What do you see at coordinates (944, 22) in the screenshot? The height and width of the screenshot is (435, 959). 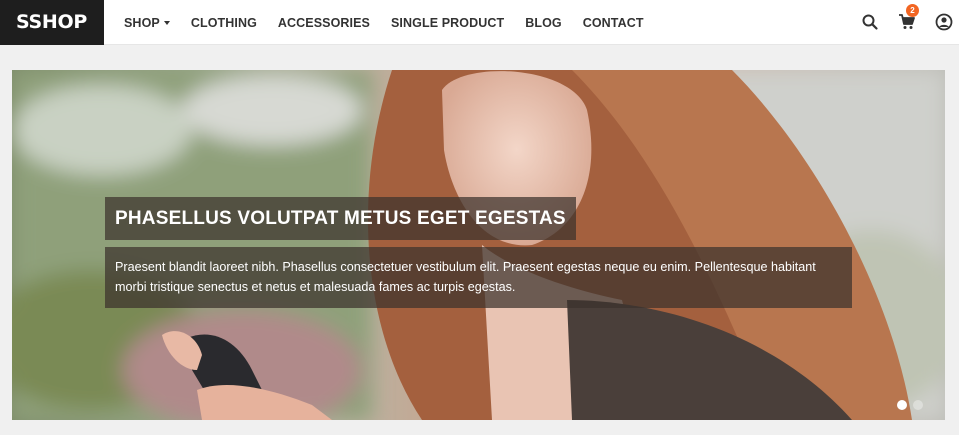 I see `user-icon` at bounding box center [944, 22].